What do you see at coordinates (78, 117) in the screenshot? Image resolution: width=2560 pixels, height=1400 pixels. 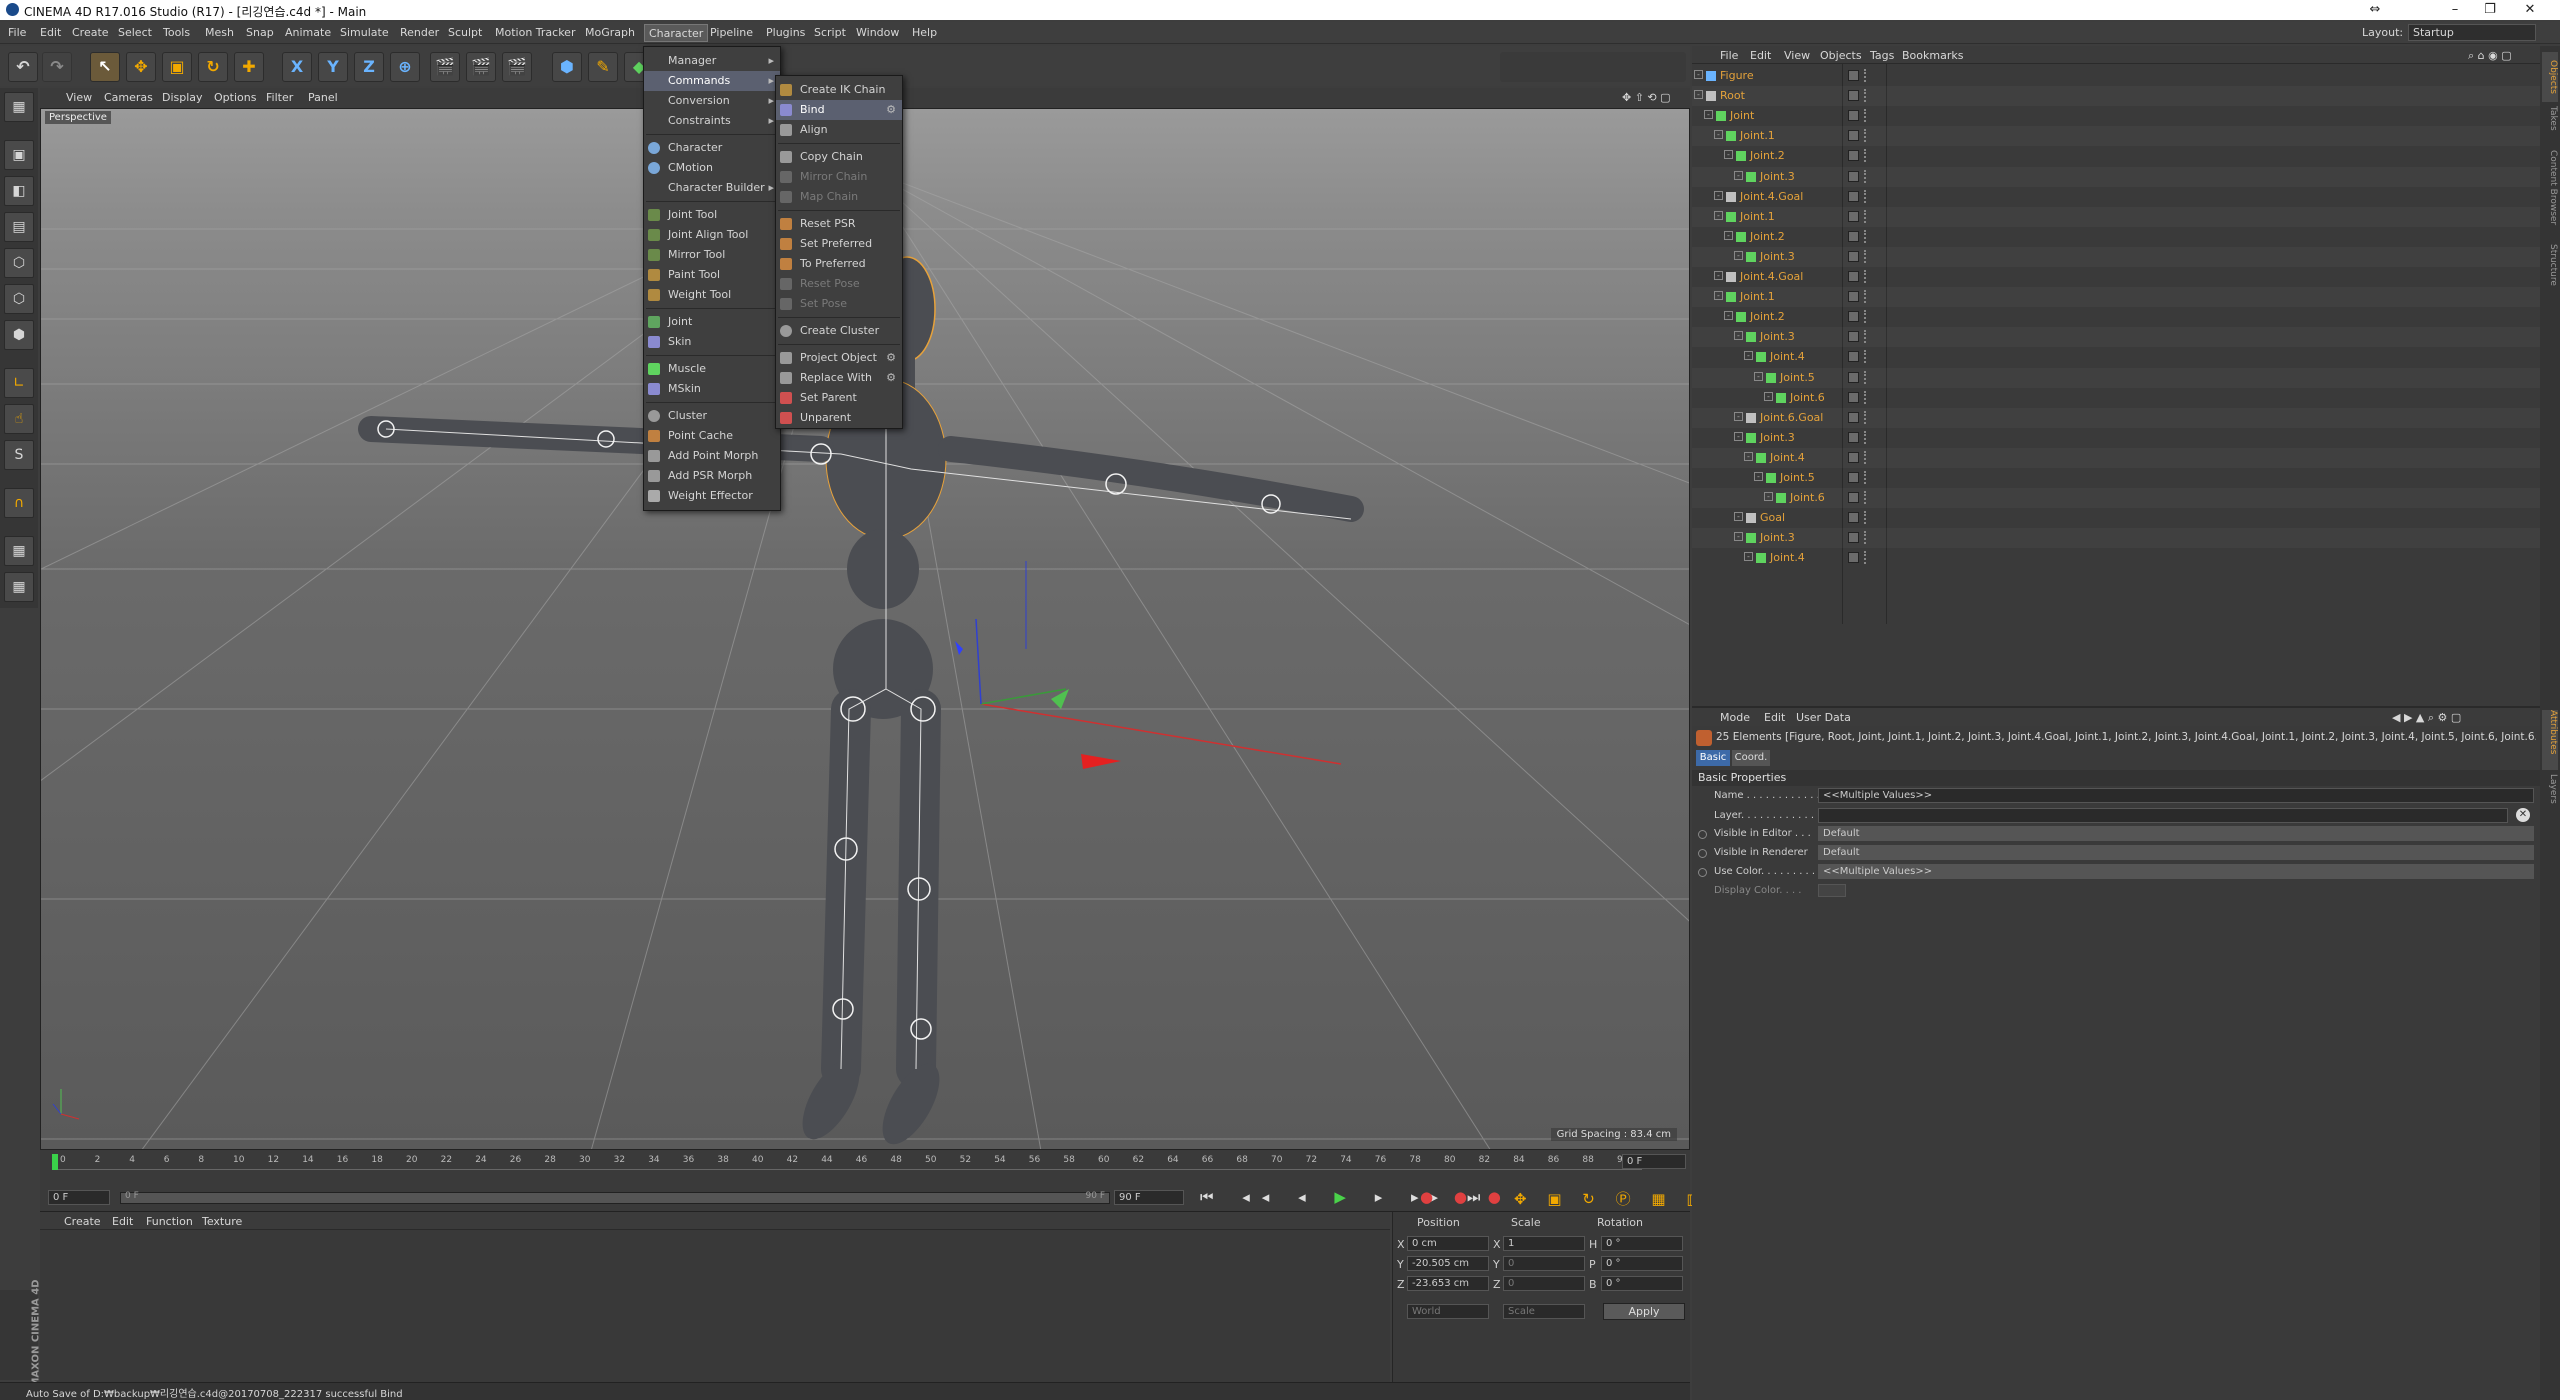 I see `viewport-camera-label: Perspective` at bounding box center [78, 117].